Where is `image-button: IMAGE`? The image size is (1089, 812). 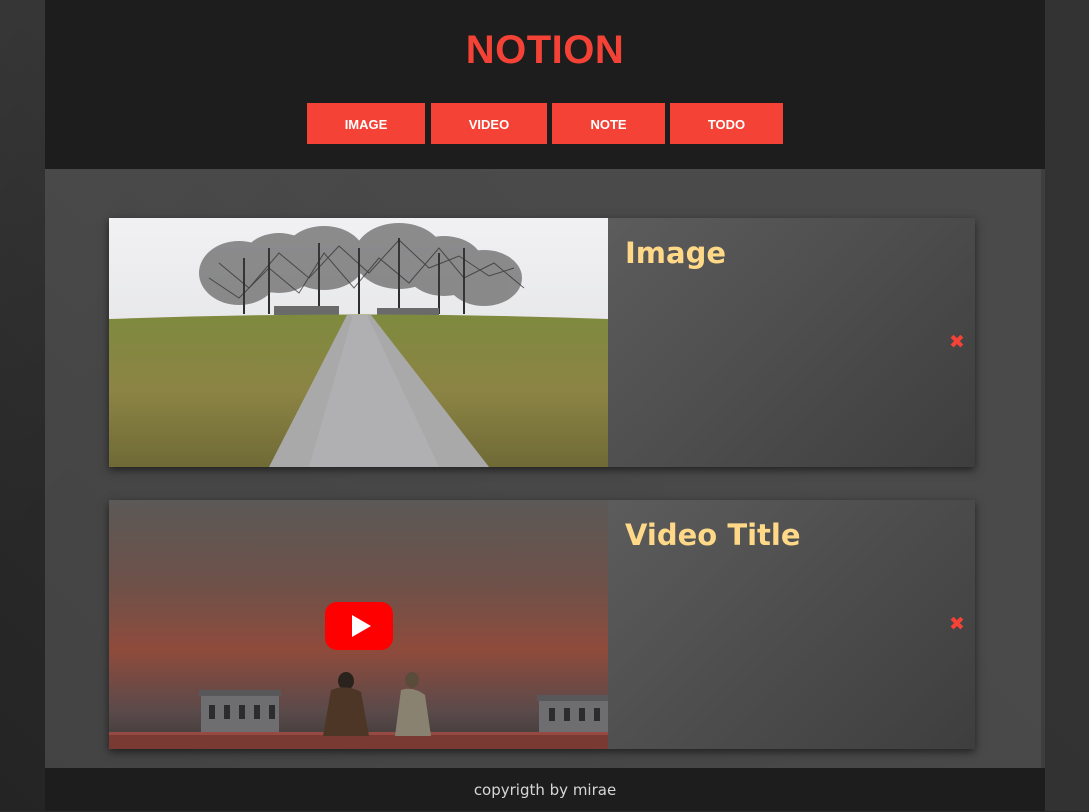 image-button: IMAGE is located at coordinates (366, 123).